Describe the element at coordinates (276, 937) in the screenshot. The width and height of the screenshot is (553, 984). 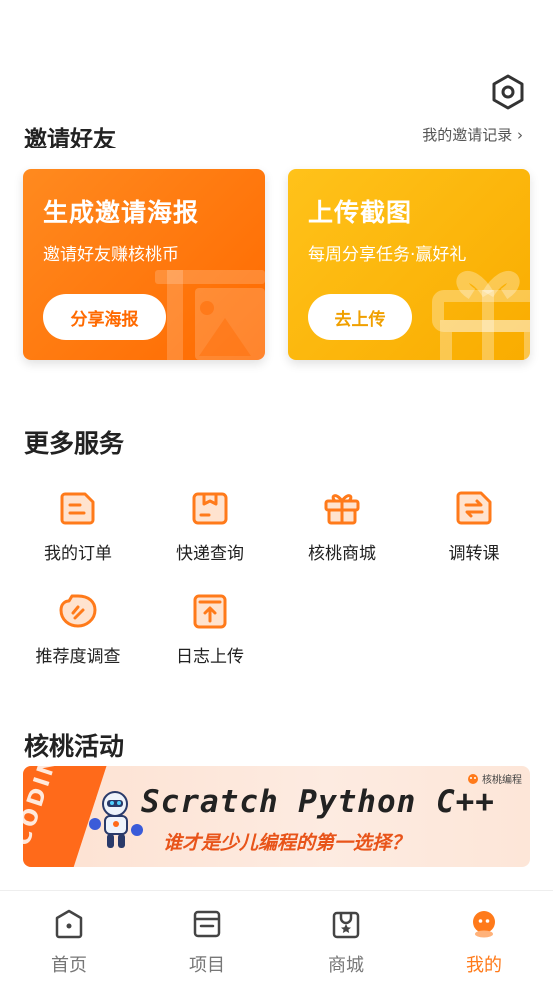
I see `bottom-tab-bar: 首页 项目 商城 我的` at that location.